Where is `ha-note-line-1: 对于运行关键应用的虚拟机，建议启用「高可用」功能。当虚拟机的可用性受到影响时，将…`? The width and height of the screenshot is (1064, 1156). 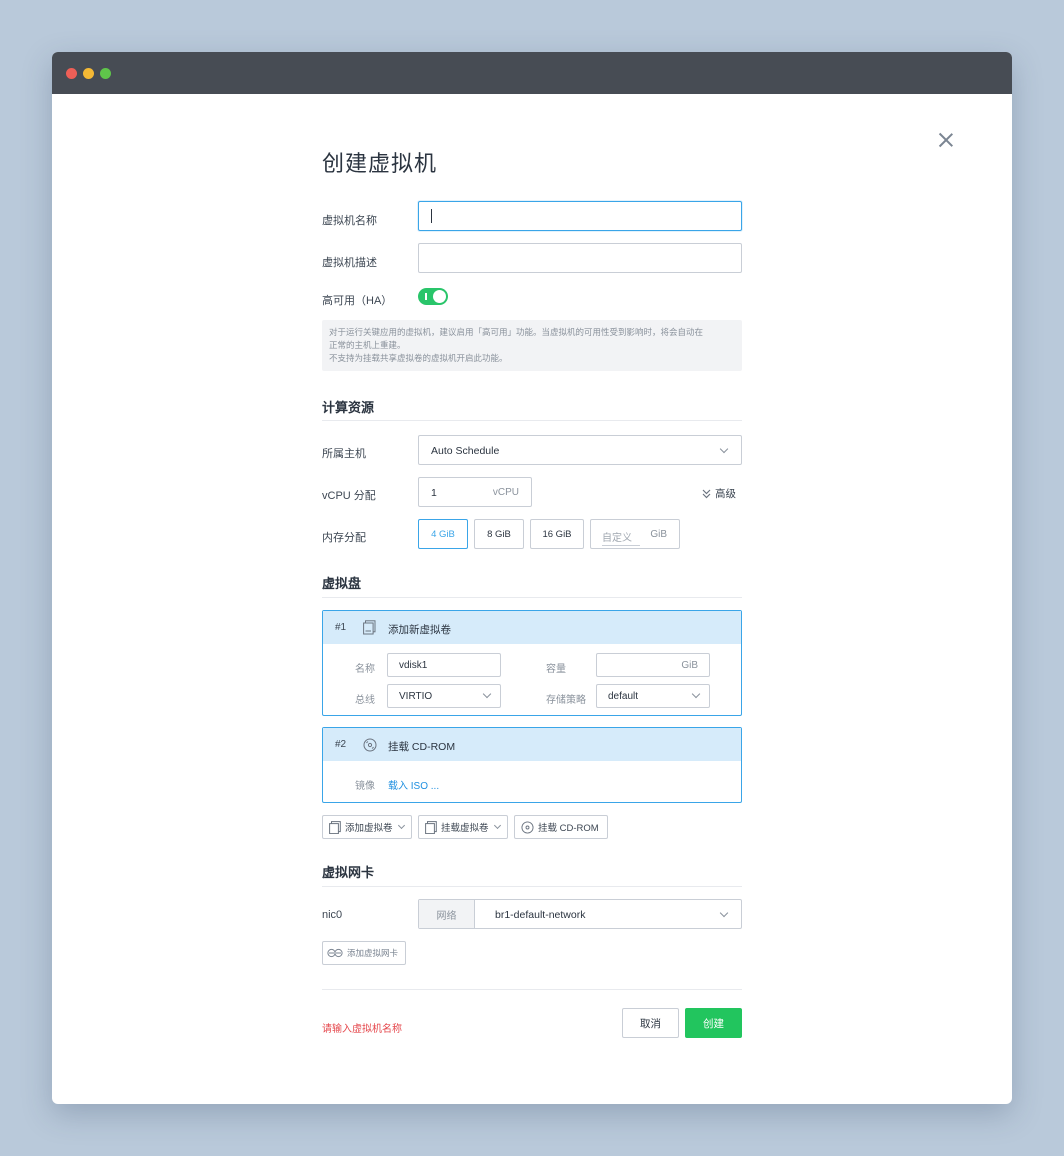
ha-note-line-1: 对于运行关键应用的虚拟机，建议启用「高可用」功能。当虚拟机的可用性受到影响时，将… is located at coordinates (516, 332).